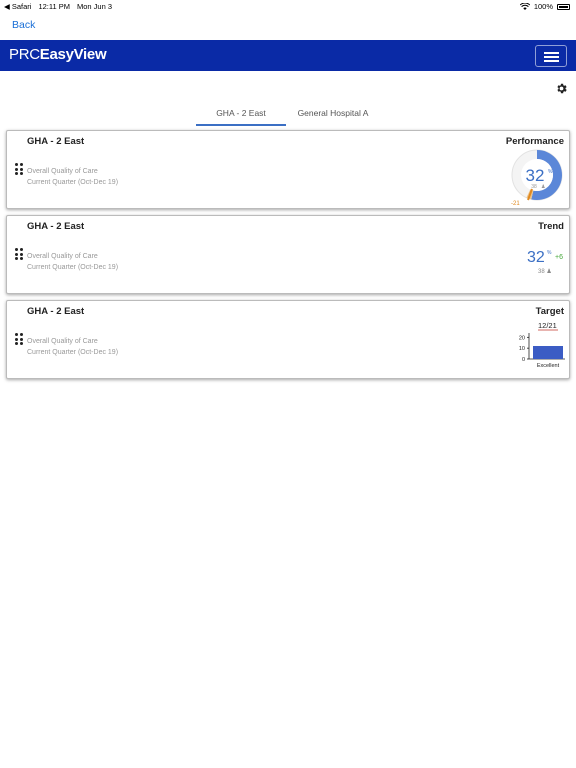  I want to click on hamburger-menu-button, so click(551, 56).